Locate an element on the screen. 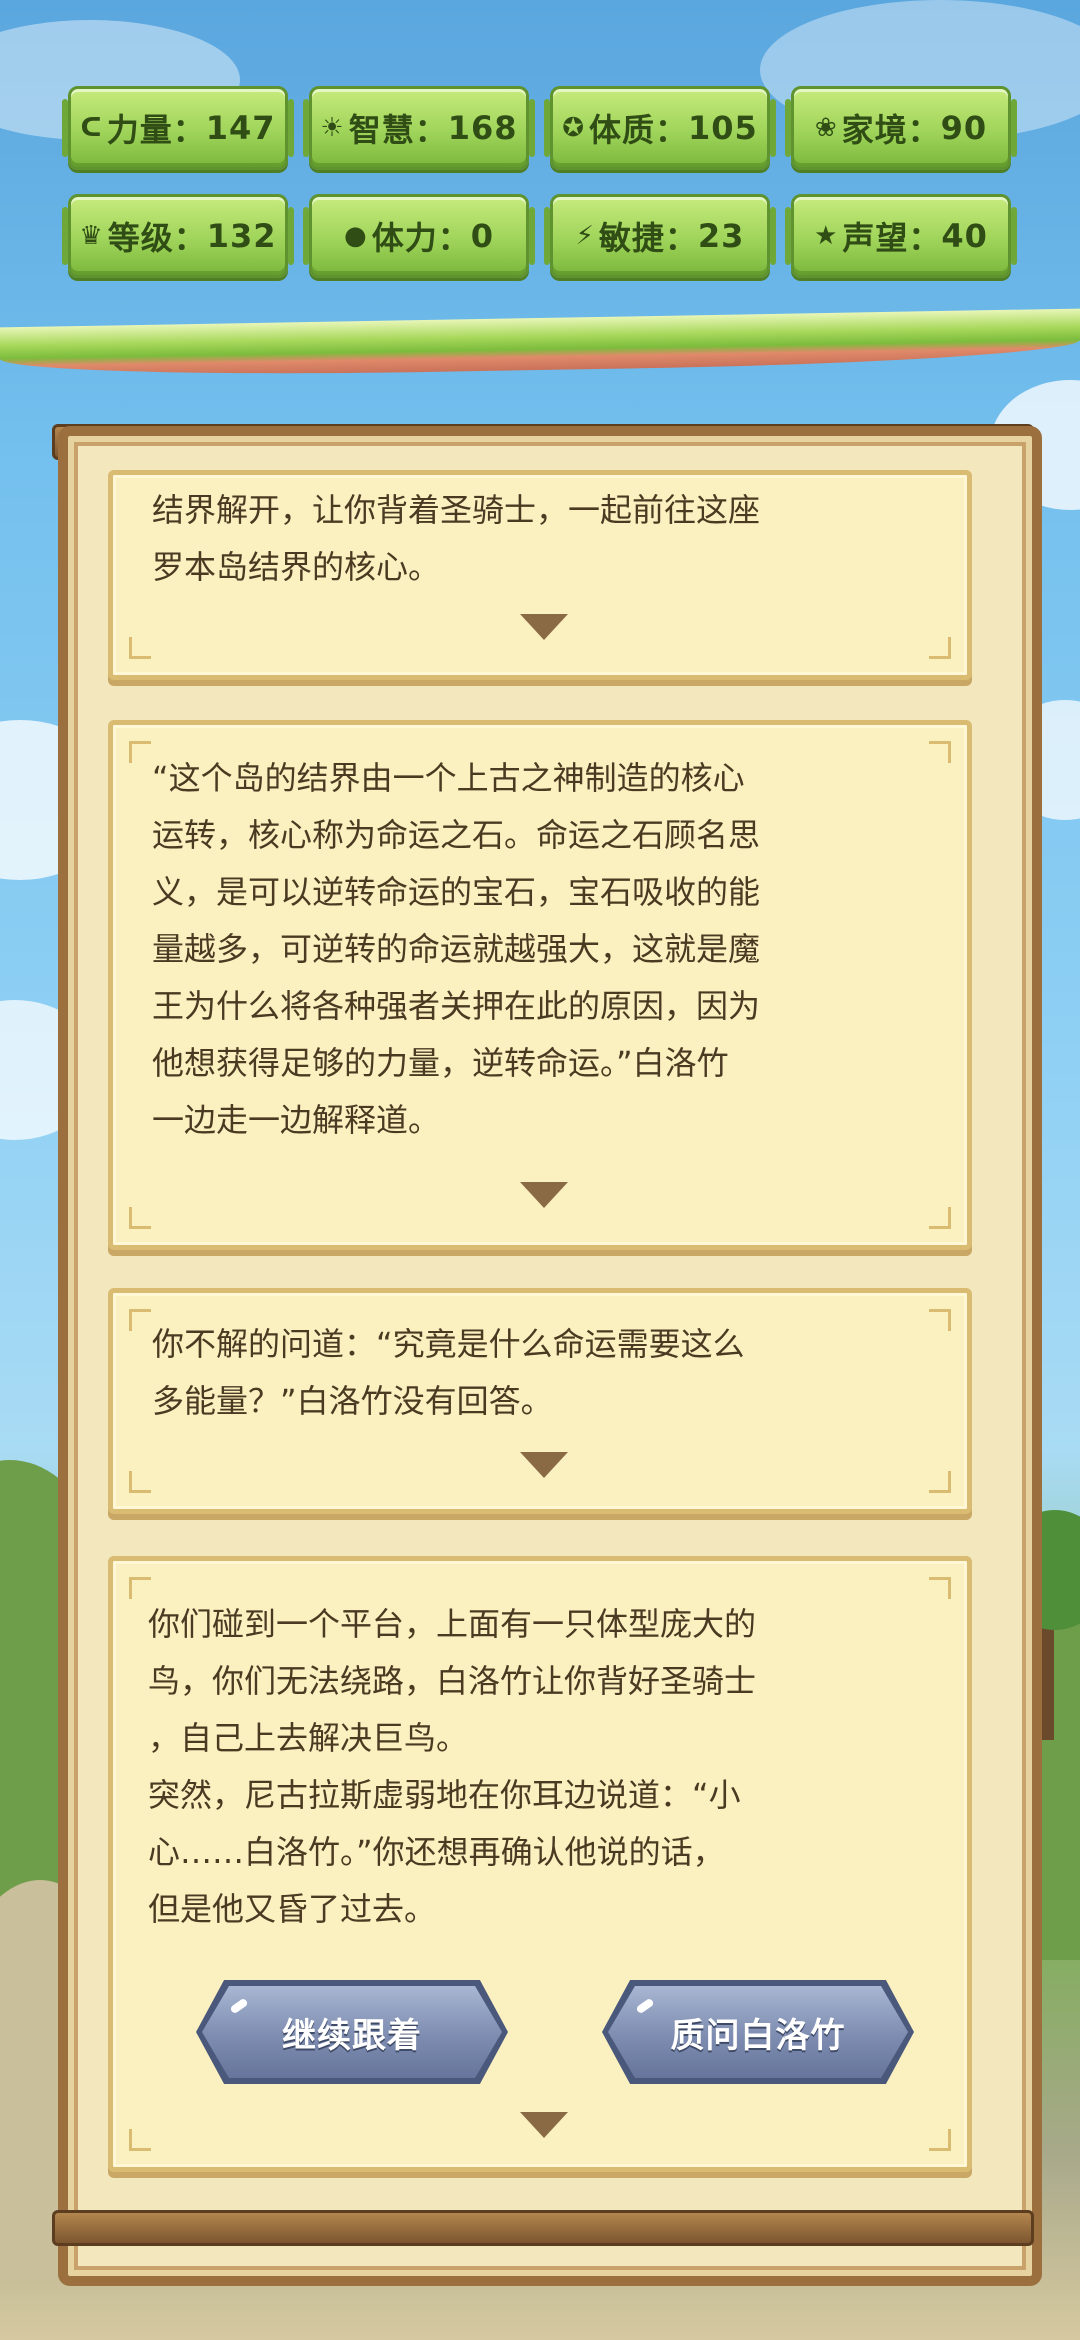 The height and width of the screenshot is (2340, 1080). agility-icon: ⚡ is located at coordinates (585, 236).